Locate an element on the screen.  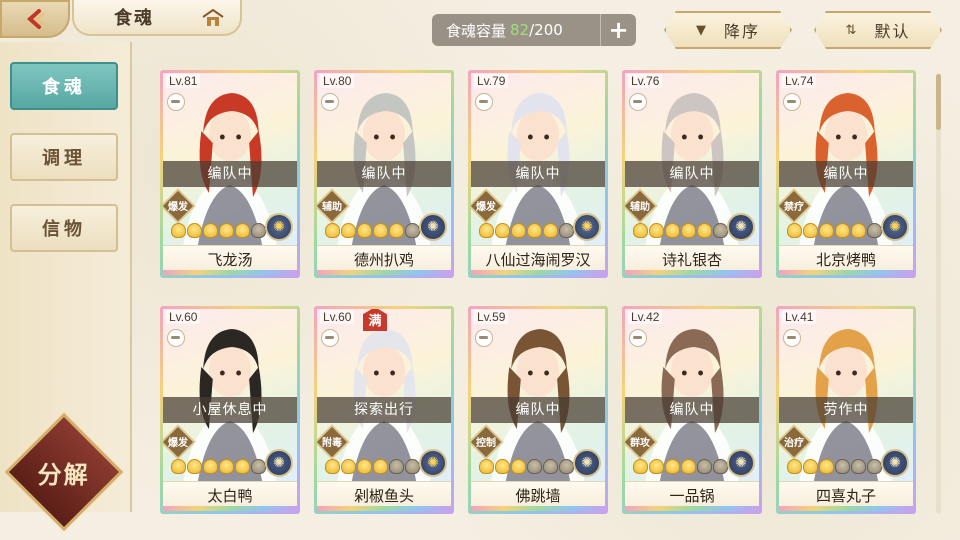
level-label: Lv.79 is located at coordinates (491, 81).